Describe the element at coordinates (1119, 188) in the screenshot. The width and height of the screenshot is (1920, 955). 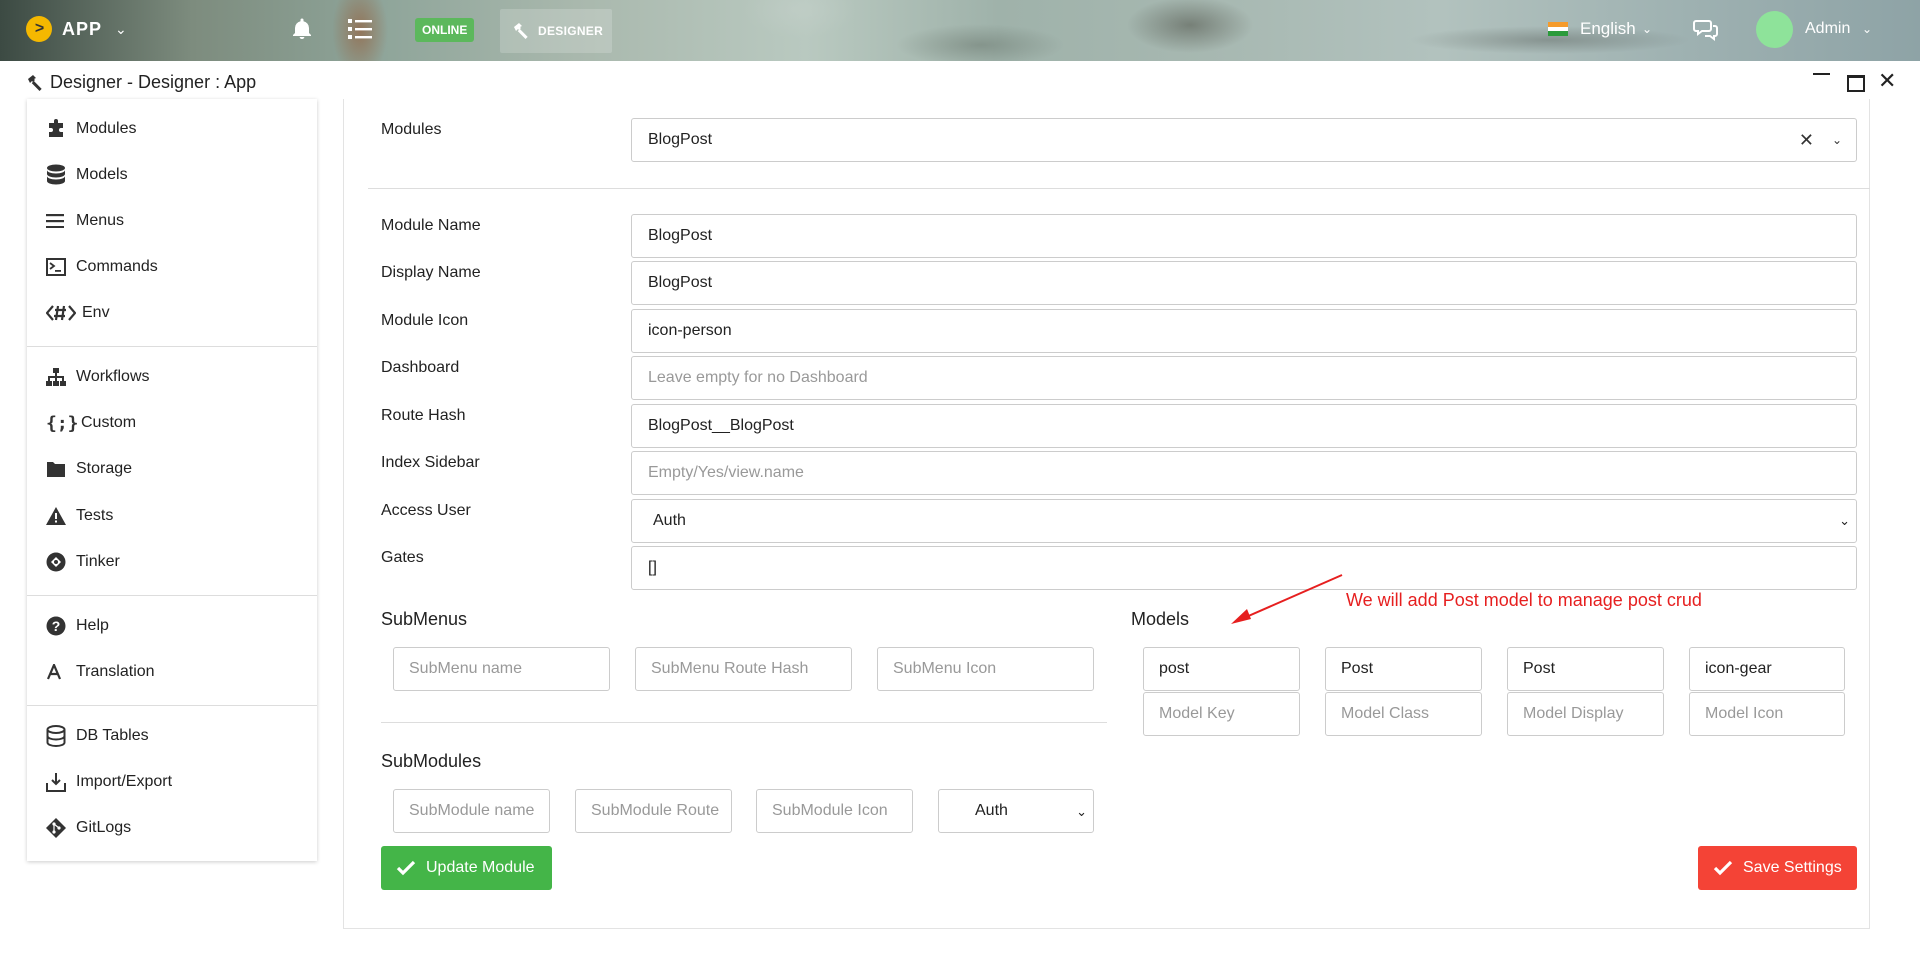
I see `divider` at that location.